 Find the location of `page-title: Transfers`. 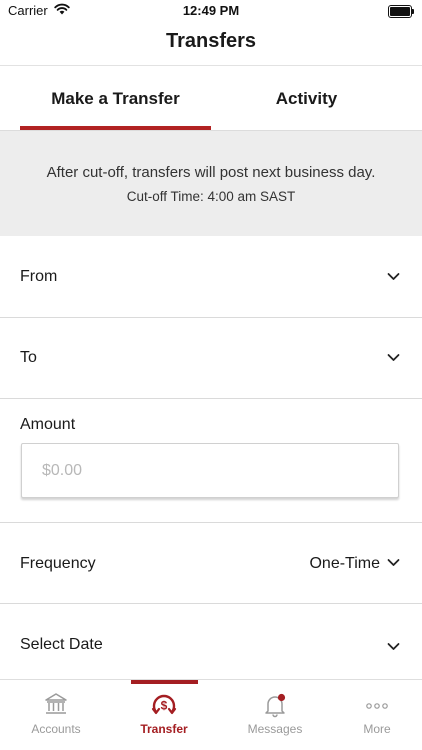

page-title: Transfers is located at coordinates (211, 41).